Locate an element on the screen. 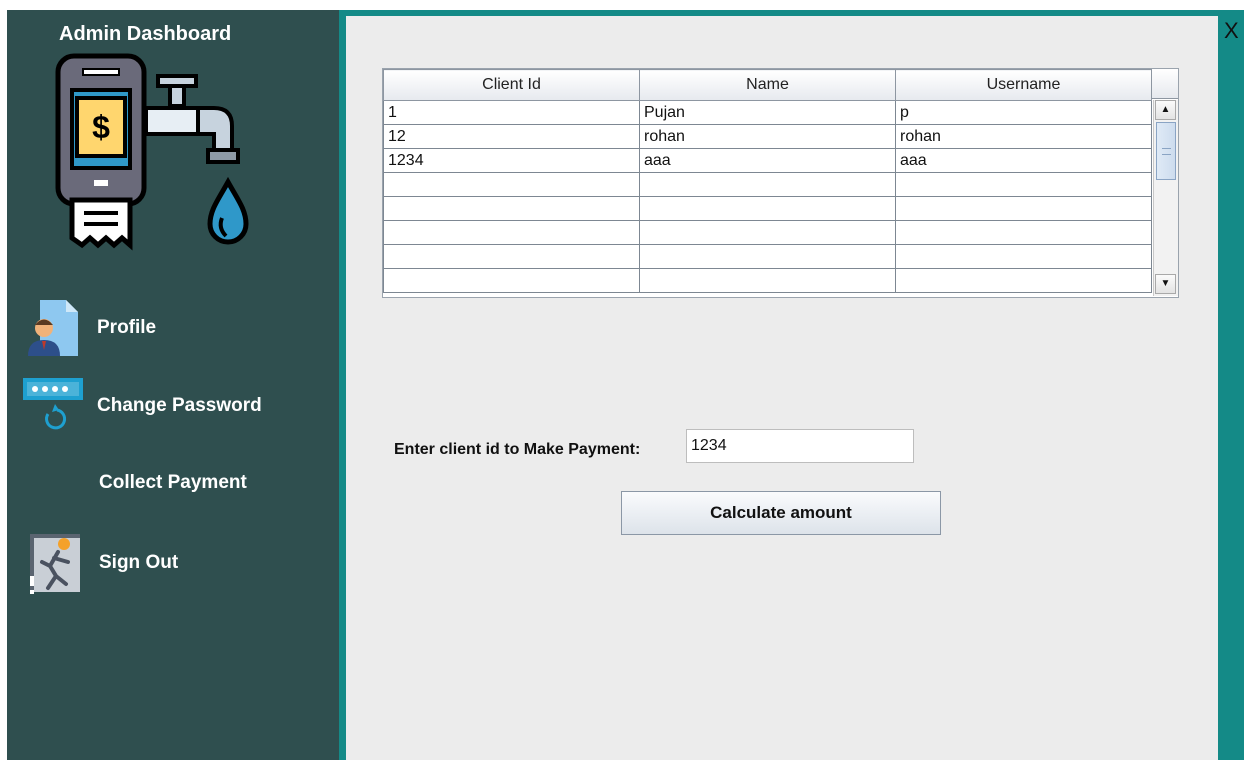  scrollbar-thumb is located at coordinates (1166, 151).